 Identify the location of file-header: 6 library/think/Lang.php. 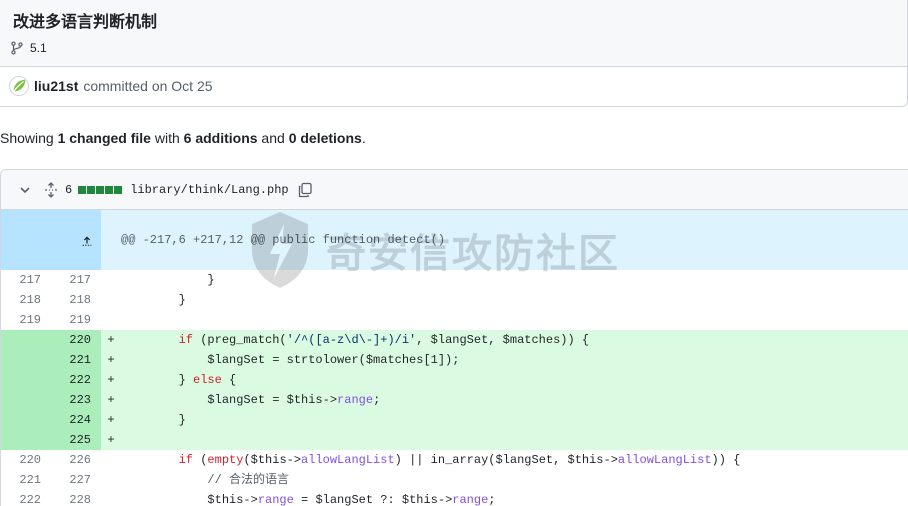
(454, 190).